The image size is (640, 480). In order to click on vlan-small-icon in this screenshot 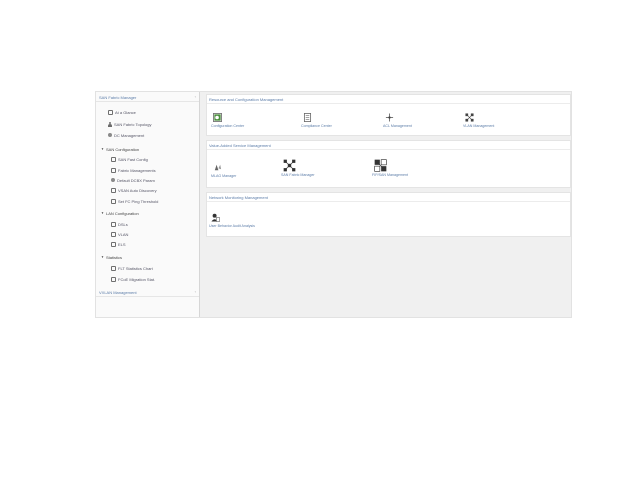, I will do `click(113, 234)`.